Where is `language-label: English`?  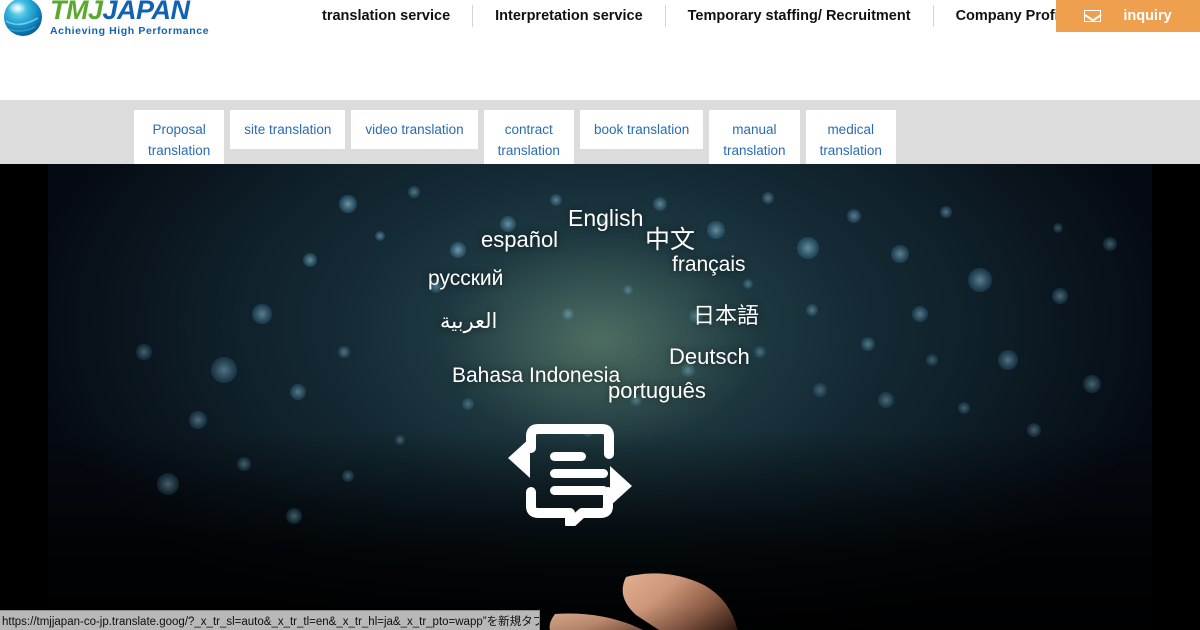
language-label: English is located at coordinates (606, 218).